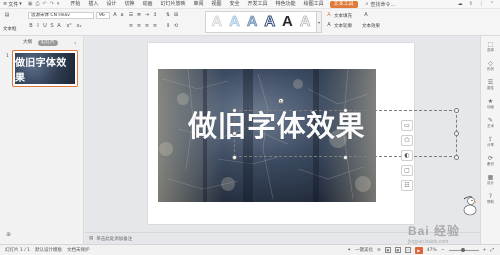  What do you see at coordinates (27, 43) in the screenshot?
I see `tab-outline: 大纲` at bounding box center [27, 43].